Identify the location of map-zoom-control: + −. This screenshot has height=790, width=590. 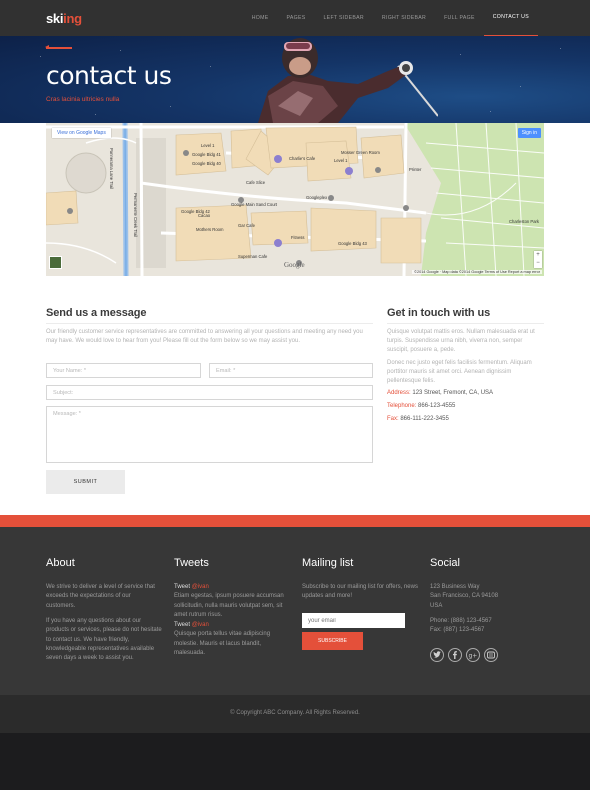
(538, 259).